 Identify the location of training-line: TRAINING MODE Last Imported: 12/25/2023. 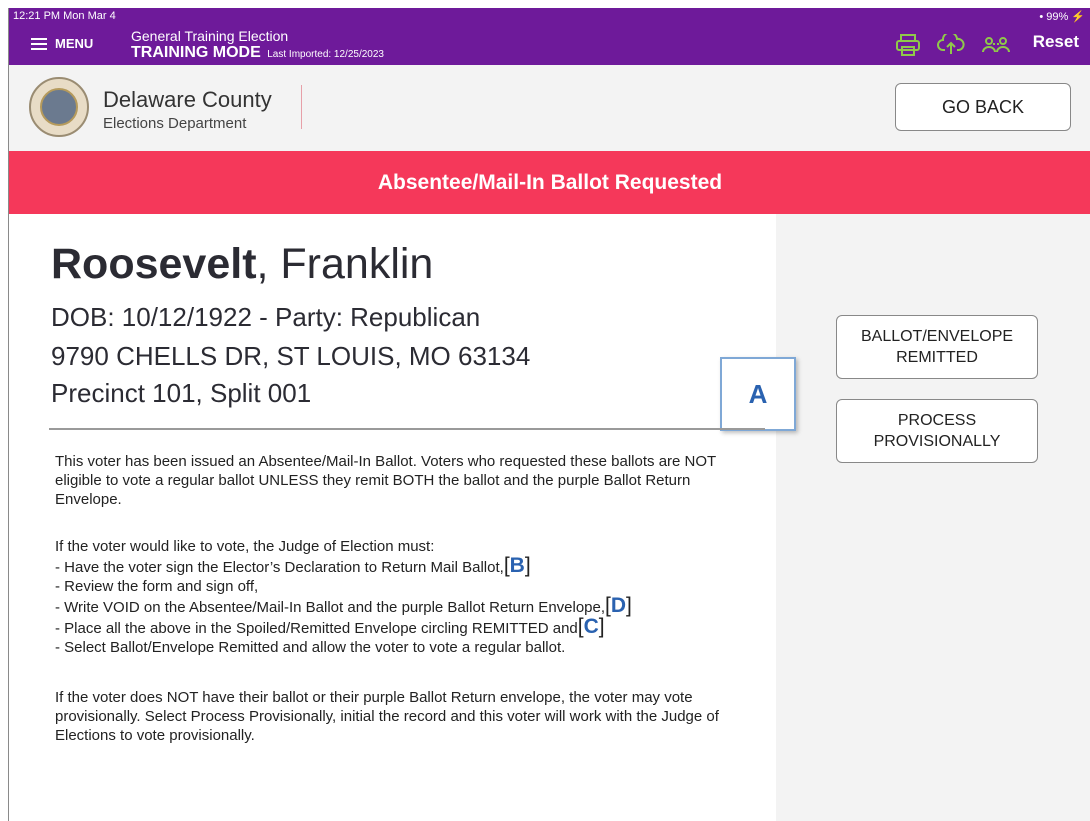
(257, 53).